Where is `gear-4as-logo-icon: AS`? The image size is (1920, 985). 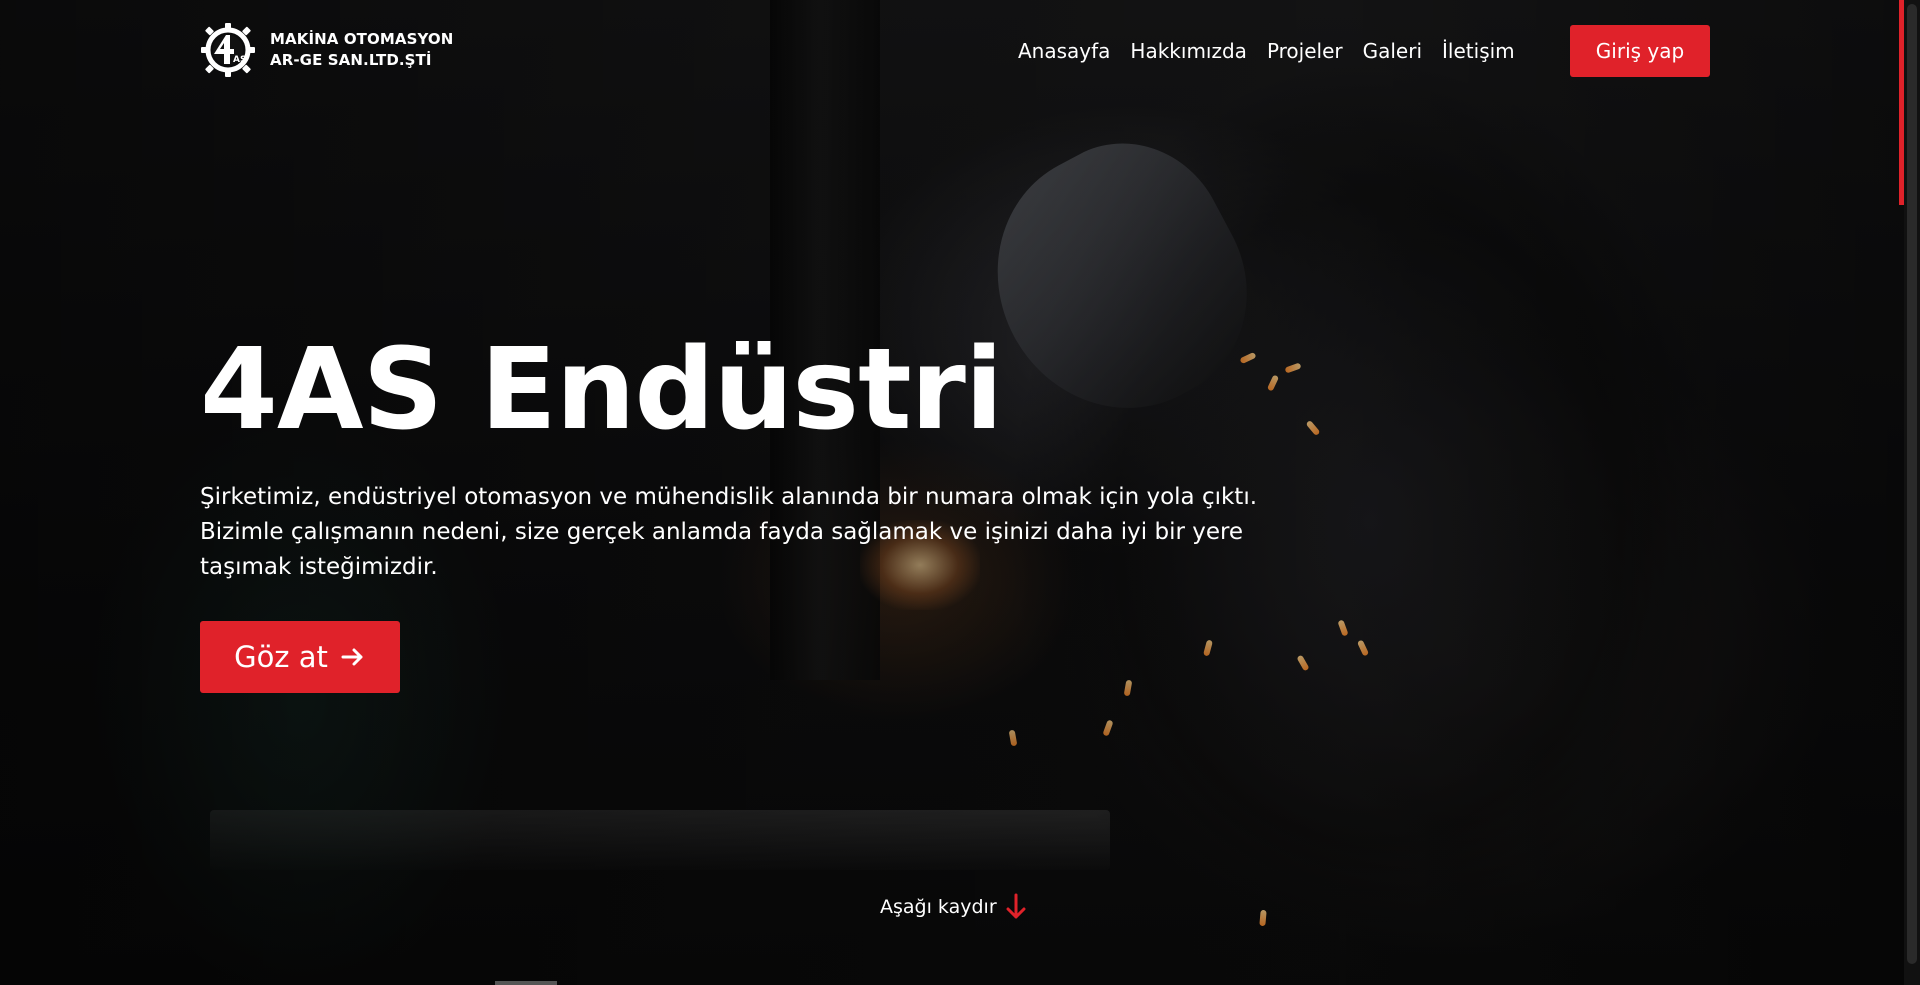 gear-4as-logo-icon: AS is located at coordinates (228, 50).